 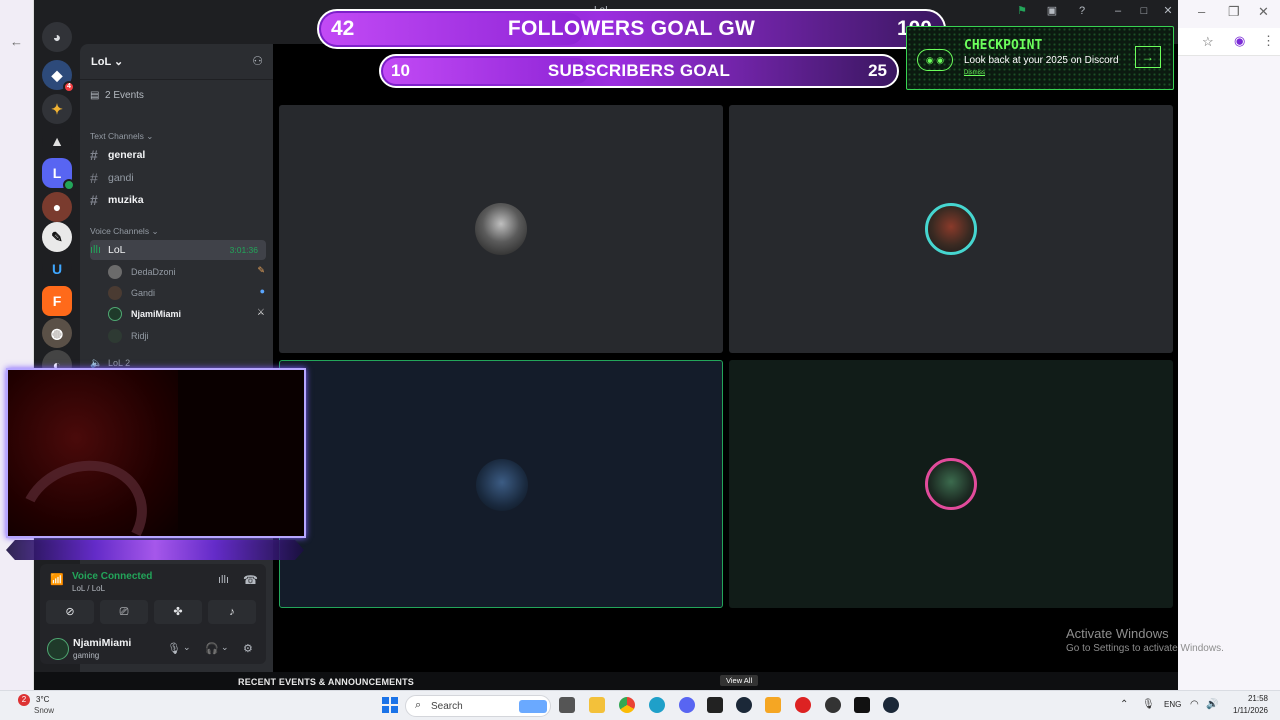 I want to click on browser-back-icon: ←, so click(x=16, y=41).